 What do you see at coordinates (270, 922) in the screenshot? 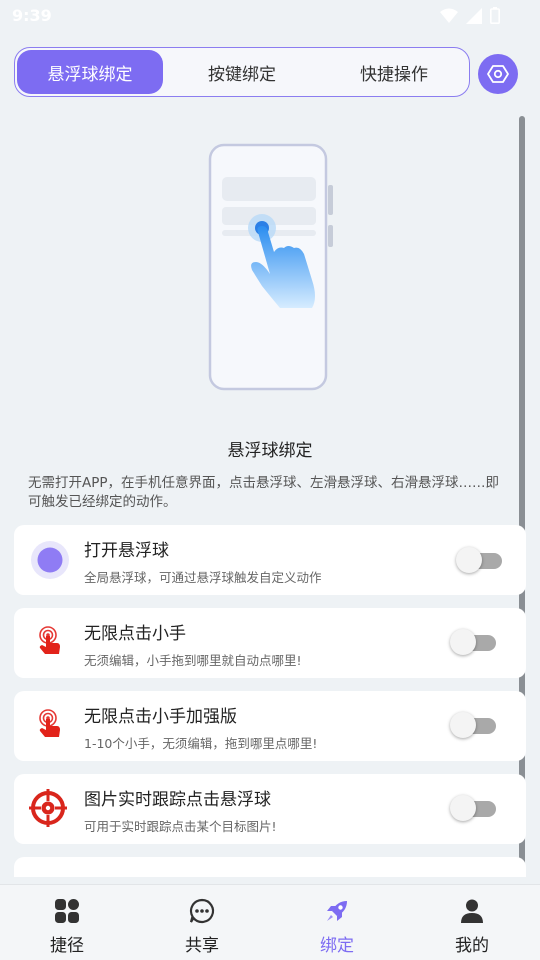
I see `bottom-navigation: 捷径 共享 绑定 我的` at bounding box center [270, 922].